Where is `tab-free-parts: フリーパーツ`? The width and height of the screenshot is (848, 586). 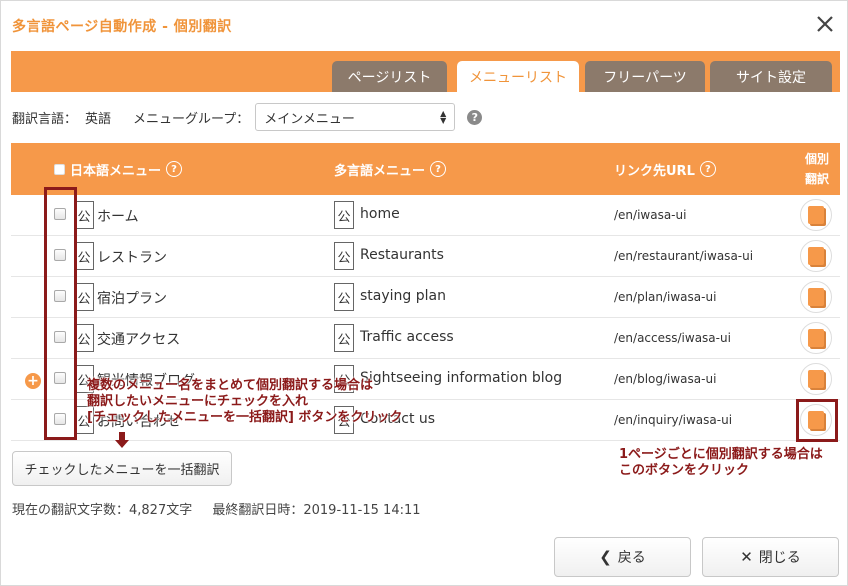 tab-free-parts: フリーパーツ is located at coordinates (645, 76).